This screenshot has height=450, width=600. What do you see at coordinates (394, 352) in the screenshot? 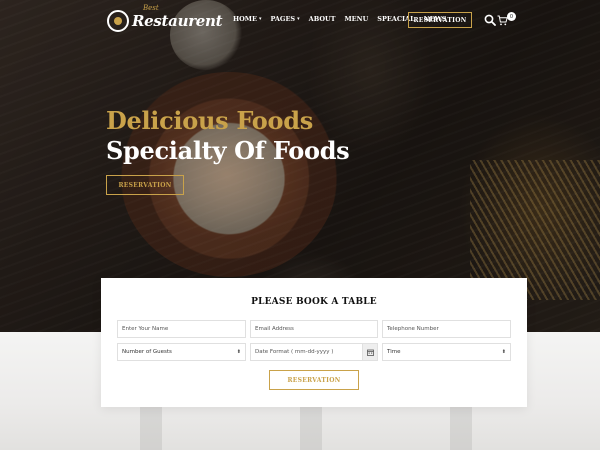
I see `time-select-value: Time` at bounding box center [394, 352].